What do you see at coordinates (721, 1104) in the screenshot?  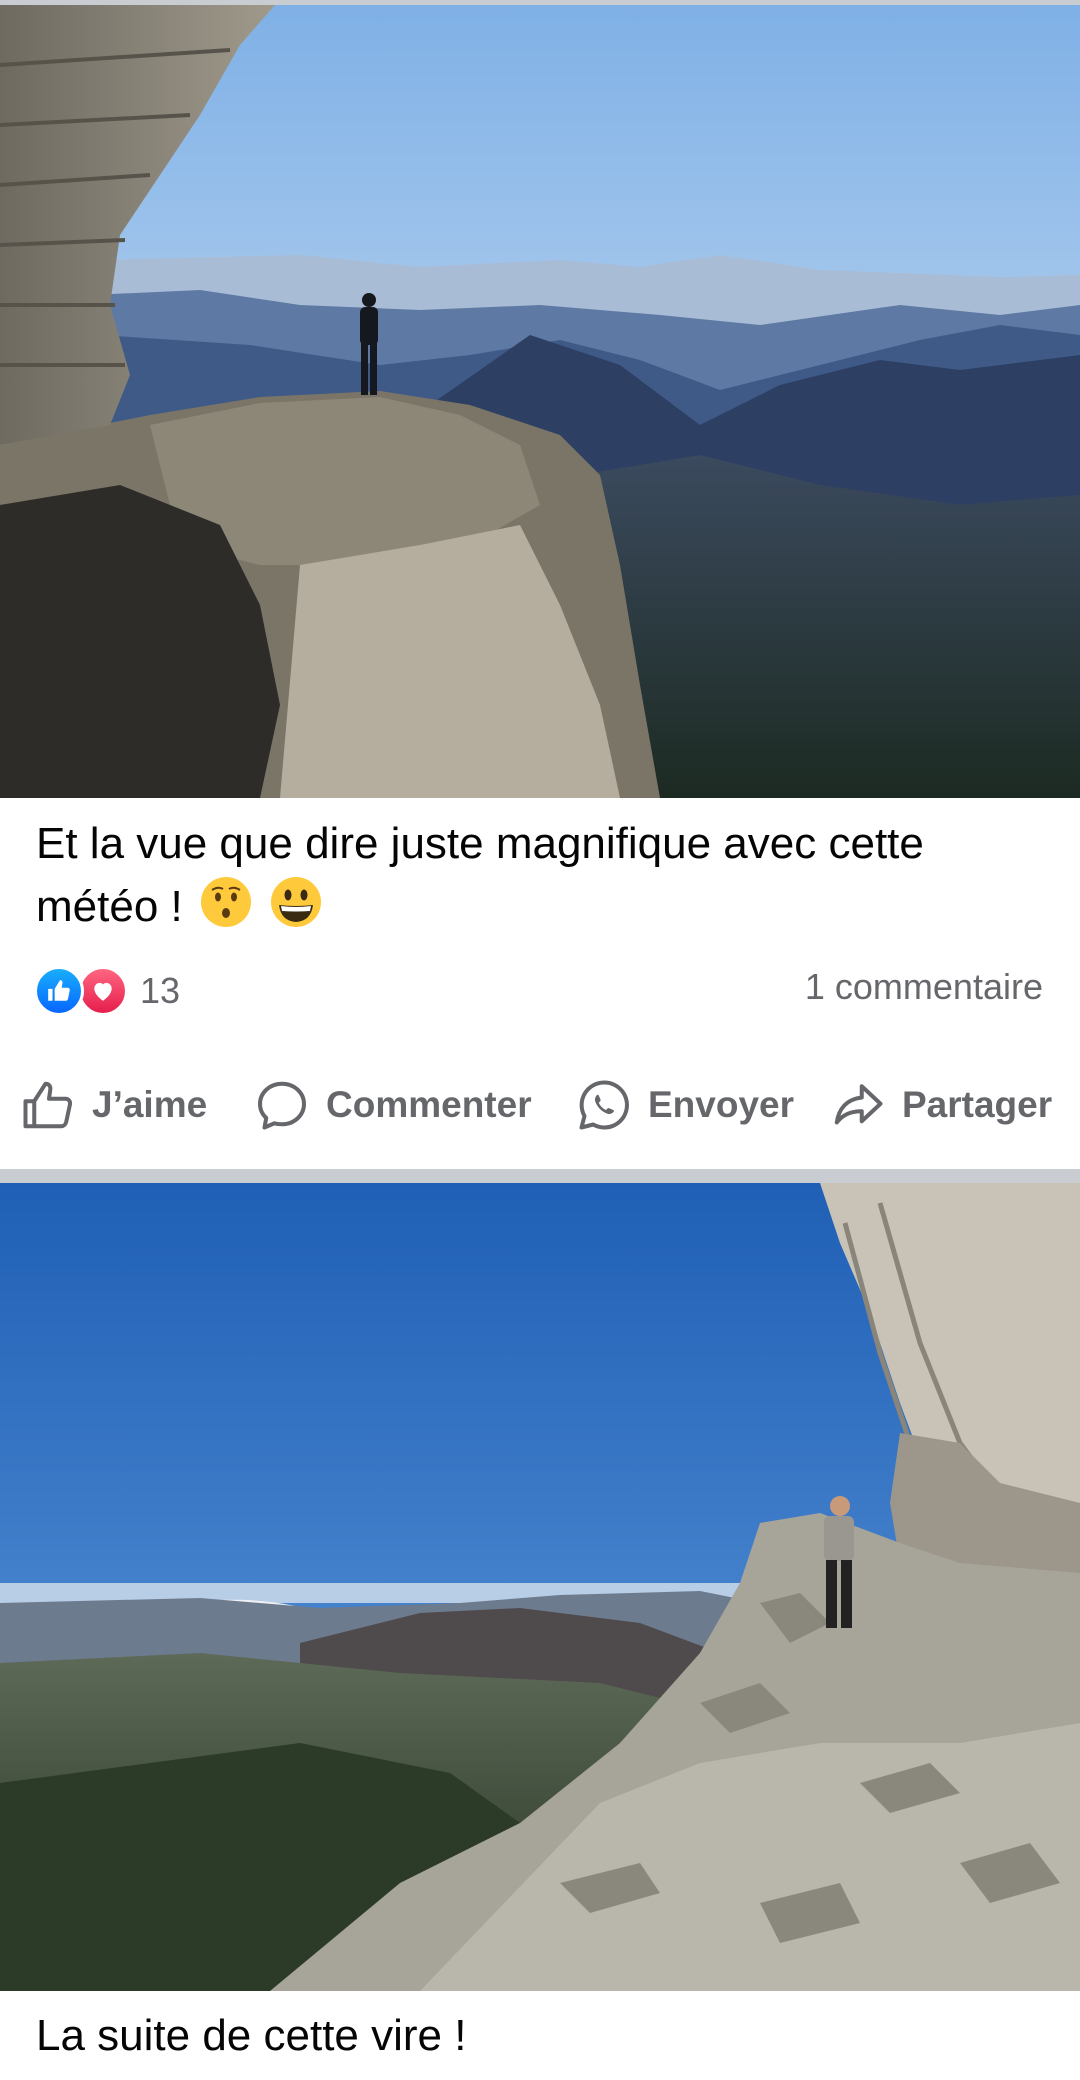 I see `send-button-label: Envoyer` at bounding box center [721, 1104].